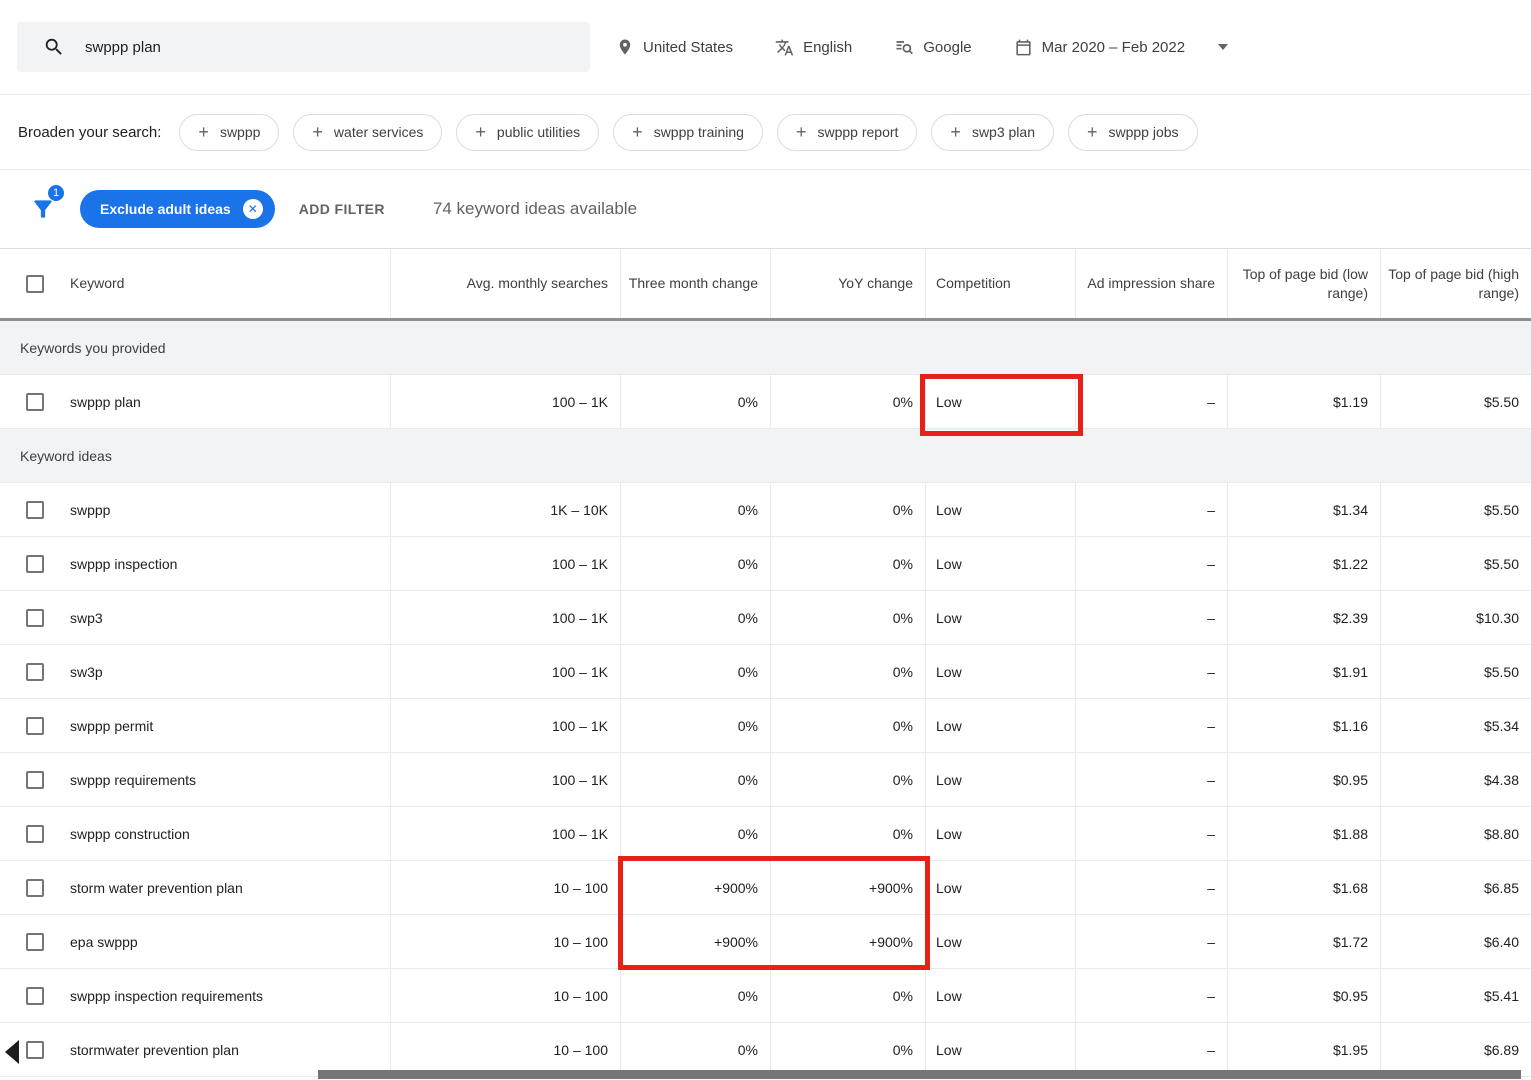 The height and width of the screenshot is (1080, 1531). I want to click on date-range-selector: Mar 2020 – Feb 2022, so click(1121, 47).